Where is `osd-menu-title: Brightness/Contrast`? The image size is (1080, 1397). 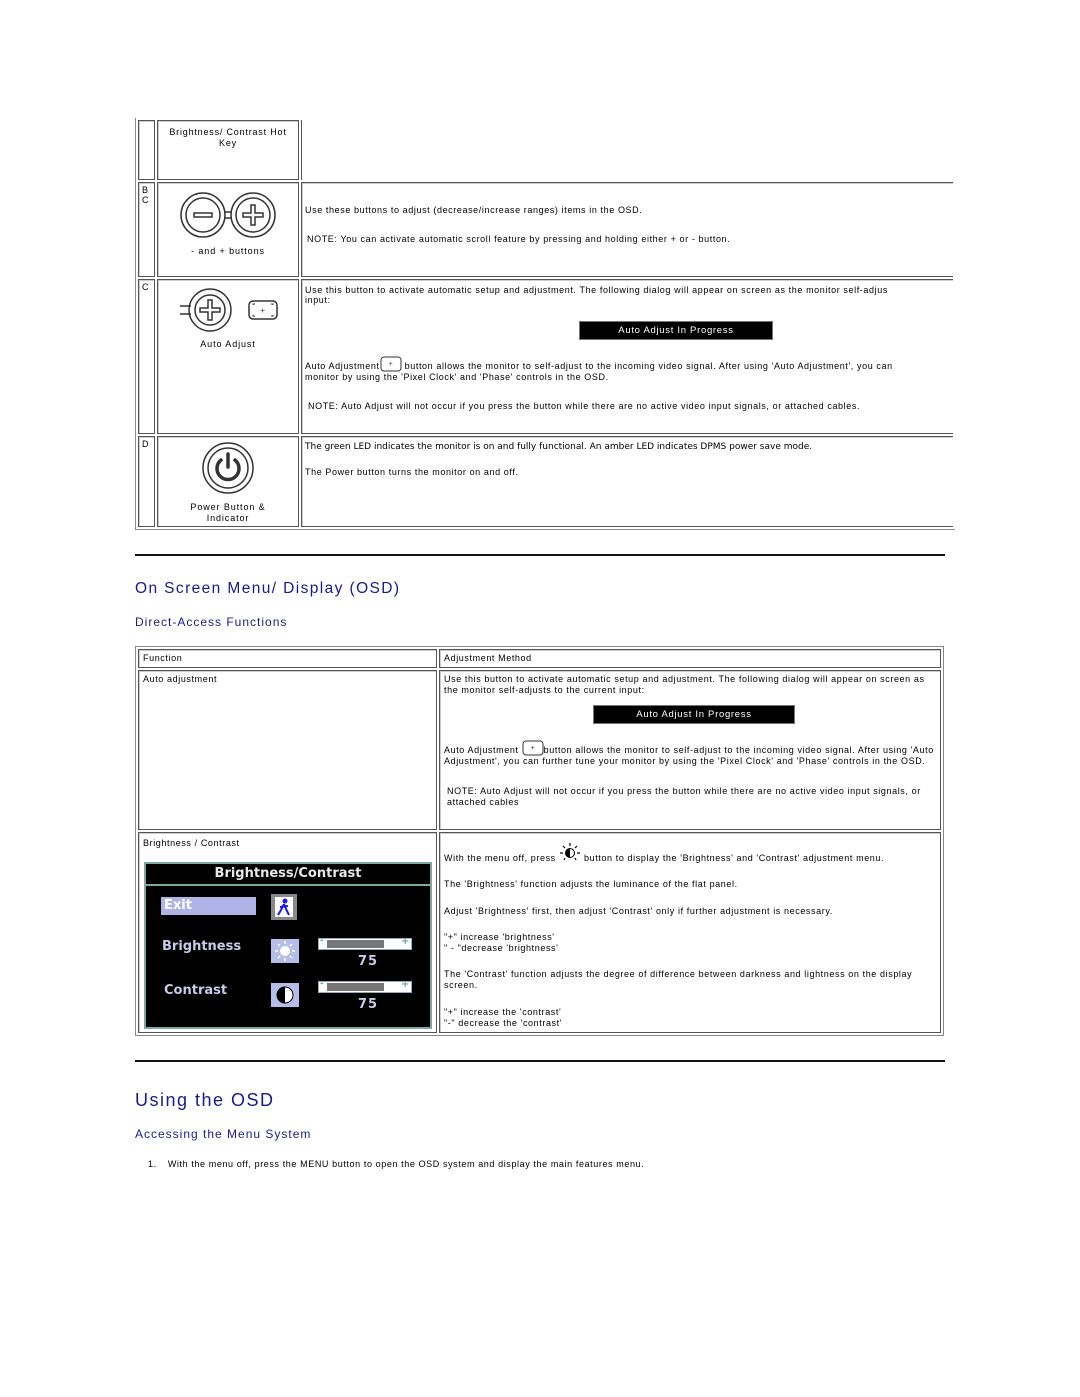 osd-menu-title: Brightness/Contrast is located at coordinates (288, 875).